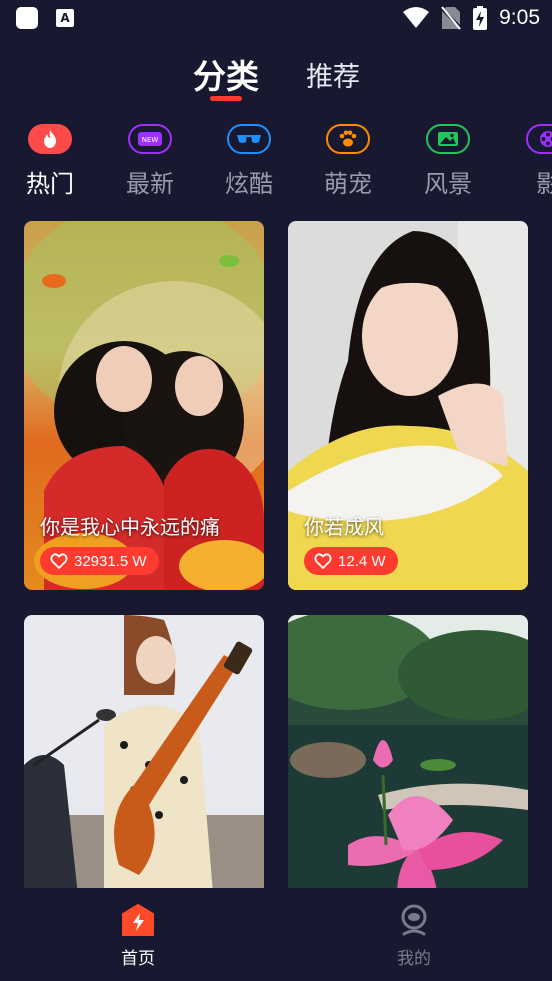 The width and height of the screenshot is (552, 981). I want to click on category-label: 热门, so click(50, 184).